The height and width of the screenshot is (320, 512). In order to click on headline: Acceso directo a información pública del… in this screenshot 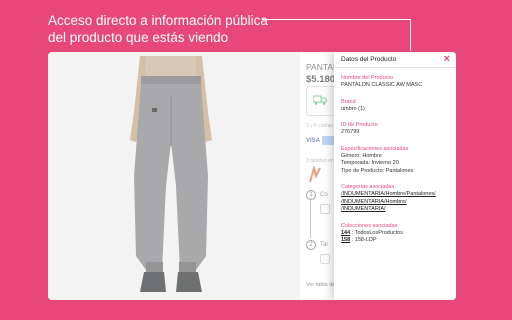, I will do `click(158, 29)`.